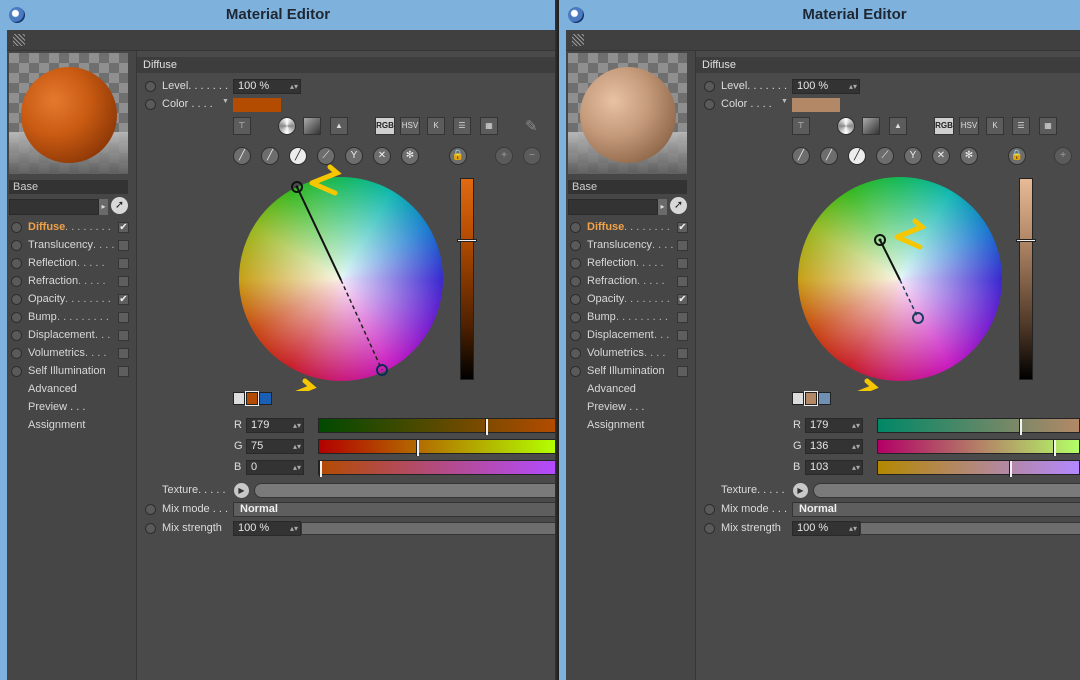 The image size is (1080, 680). I want to click on spectrum-mode-icon, so click(871, 126).